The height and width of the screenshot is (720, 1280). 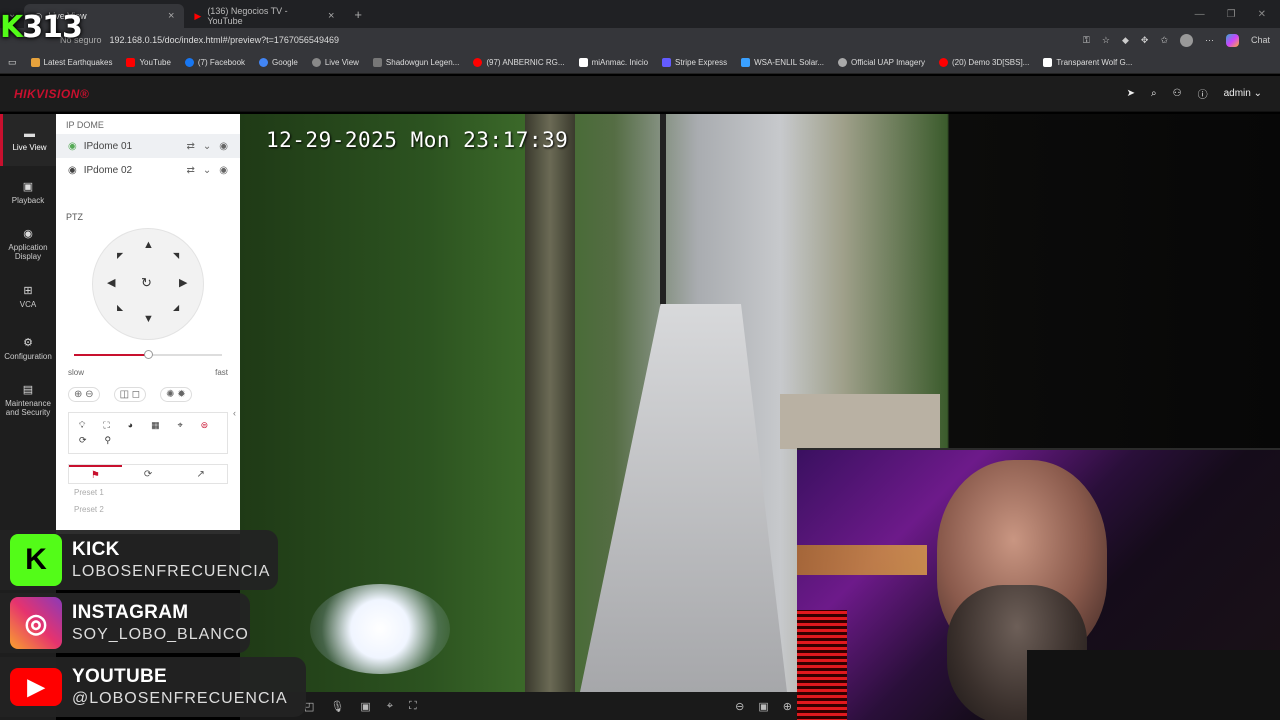 What do you see at coordinates (264, 16) in the screenshot?
I see `tab-youtube: ▶ (136) Negocios TV - YouTube ×` at bounding box center [264, 16].